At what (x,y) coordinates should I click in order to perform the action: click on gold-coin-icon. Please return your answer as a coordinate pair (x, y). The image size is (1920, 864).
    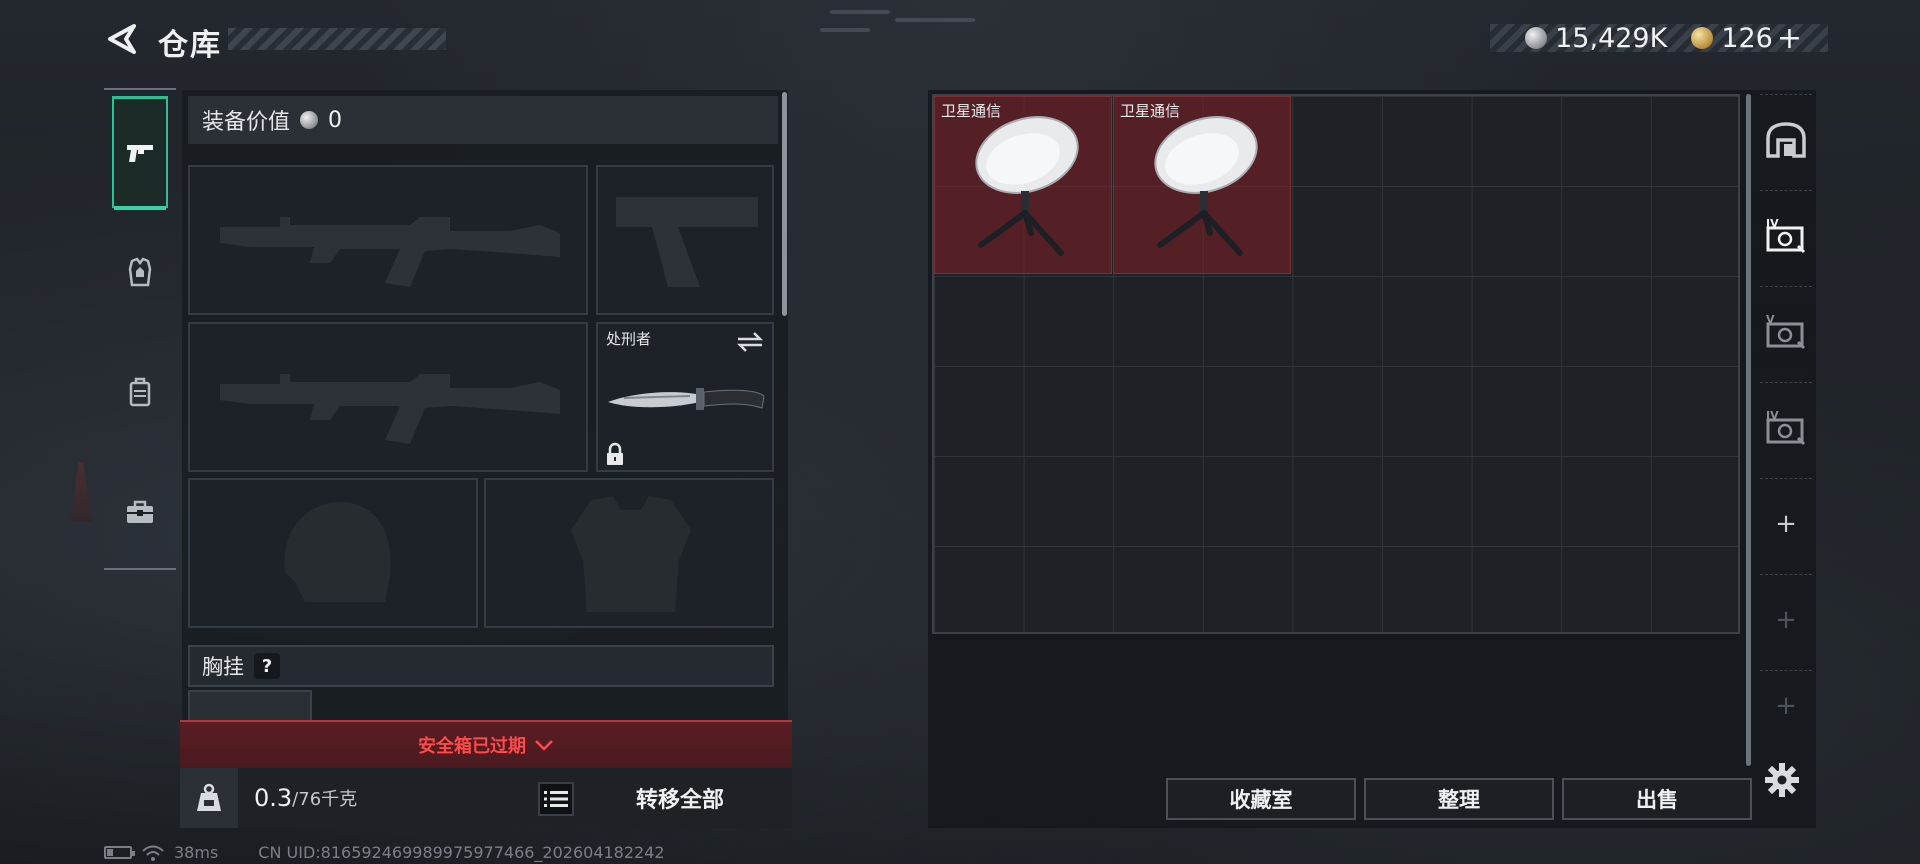
    Looking at the image, I should click on (1702, 38).